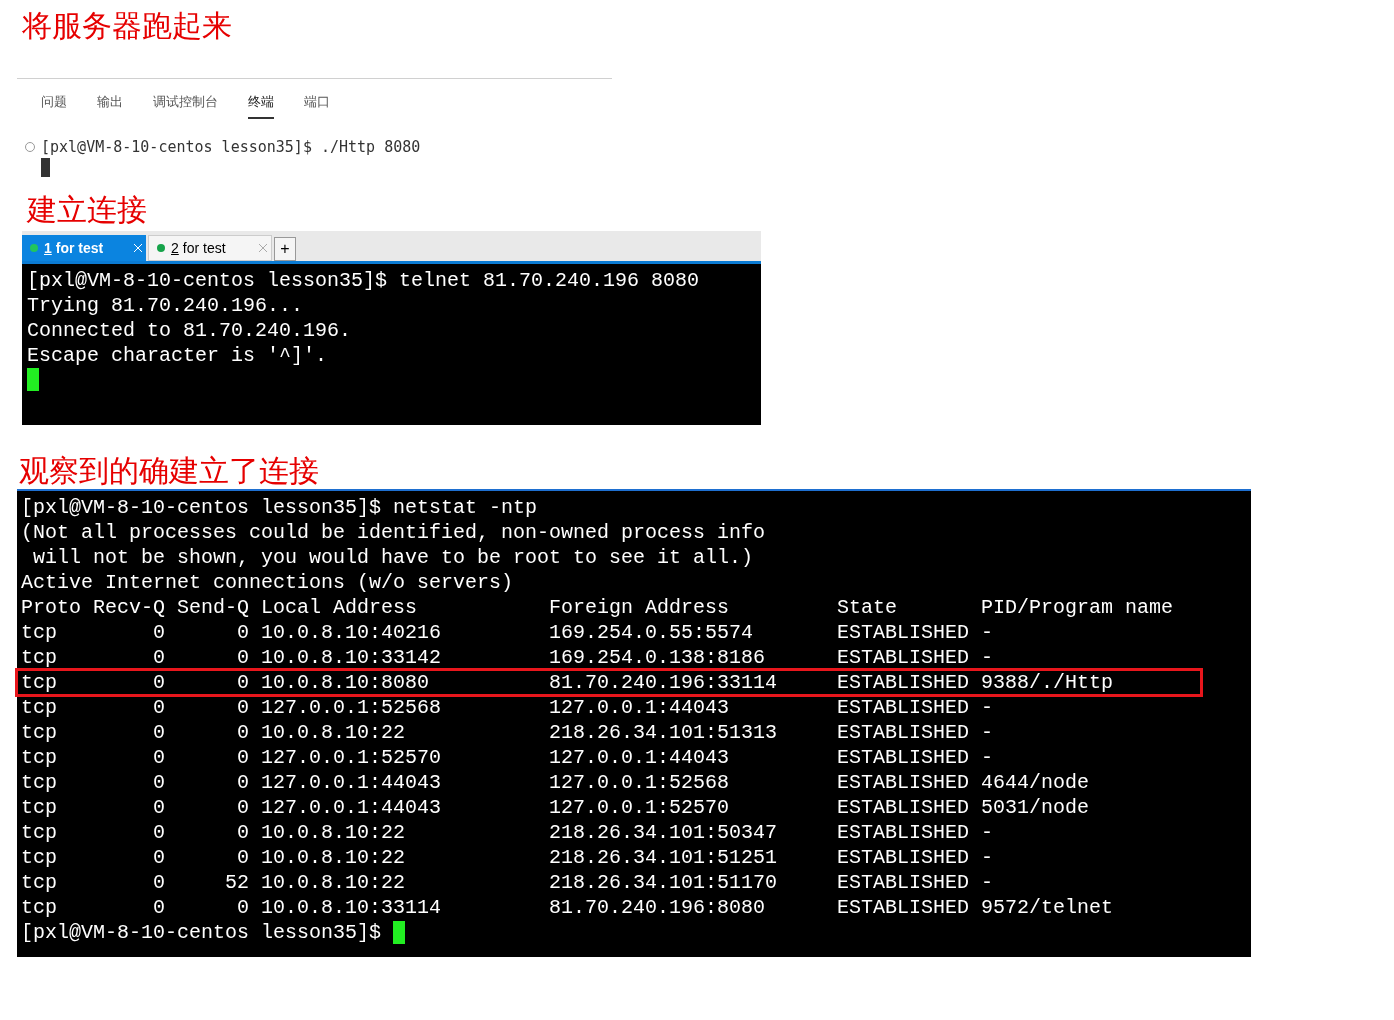 This screenshot has height=1020, width=1394. I want to click on tab-number: 2, so click(175, 248).